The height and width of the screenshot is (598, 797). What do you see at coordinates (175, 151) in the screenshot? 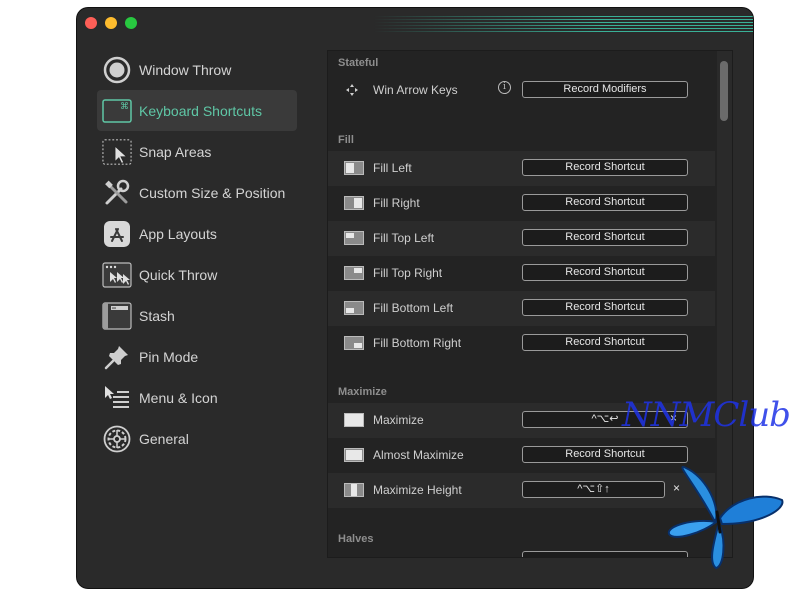
I see `sidebar-item-label: Snap Areas` at bounding box center [175, 151].